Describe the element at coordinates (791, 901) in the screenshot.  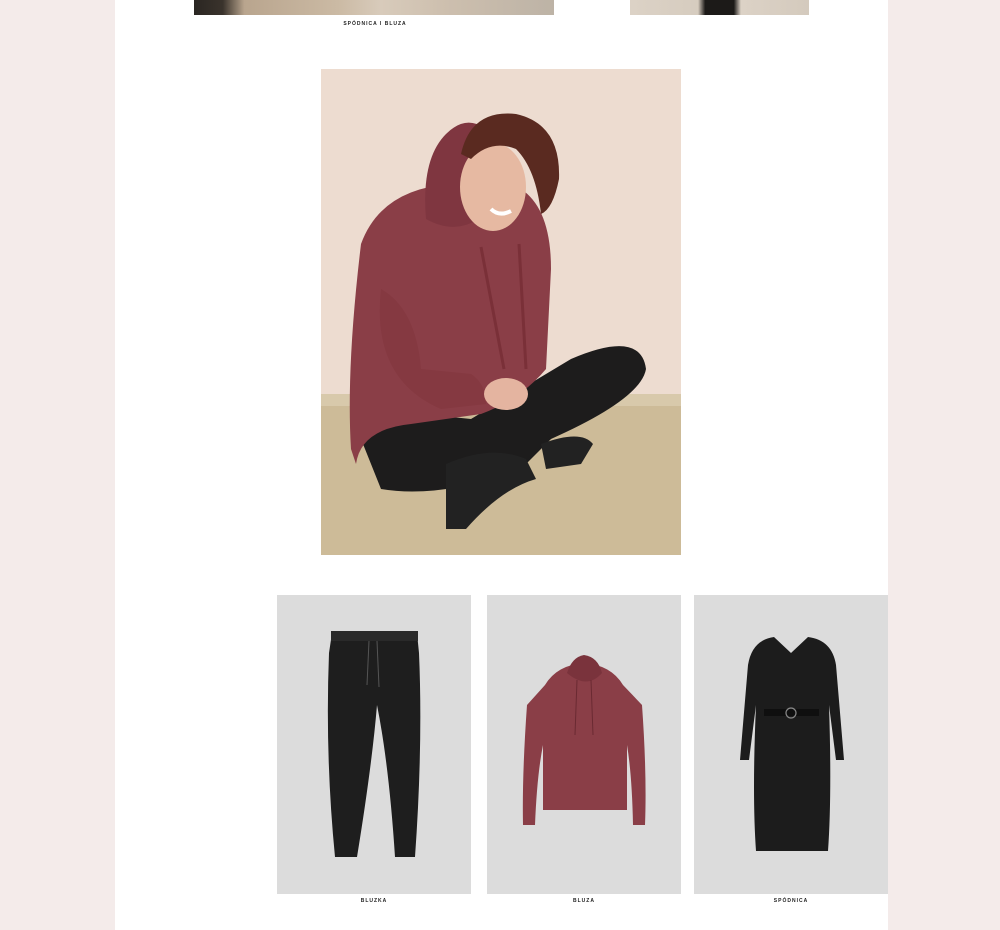
I see `product-caption-dress: SPÓDNICA` at that location.